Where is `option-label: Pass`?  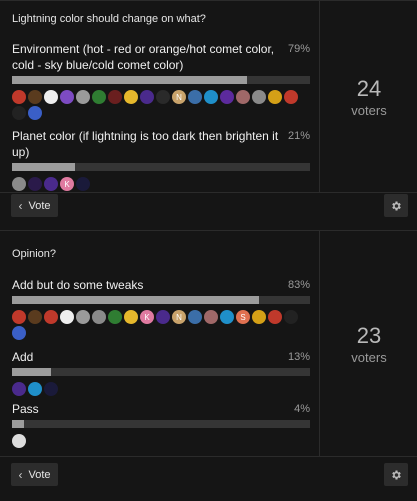 option-label: Pass is located at coordinates (25, 409).